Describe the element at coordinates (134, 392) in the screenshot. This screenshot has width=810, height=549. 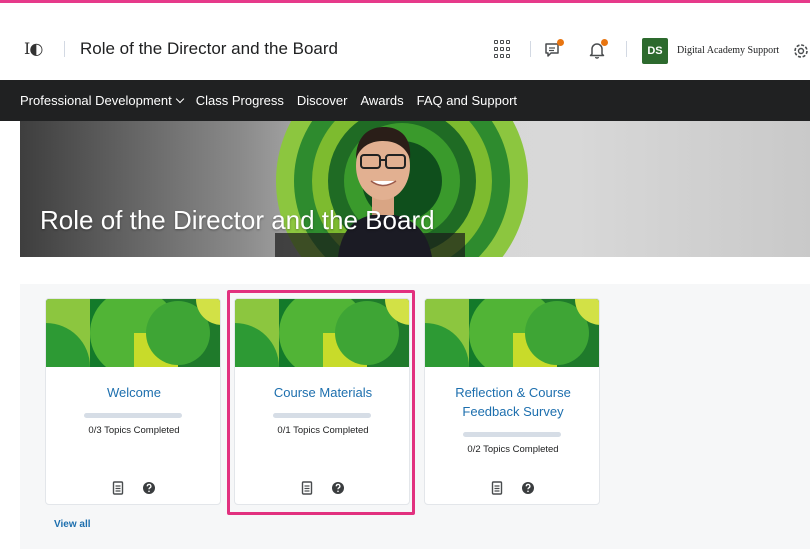
I see `card-title: Welcome` at that location.